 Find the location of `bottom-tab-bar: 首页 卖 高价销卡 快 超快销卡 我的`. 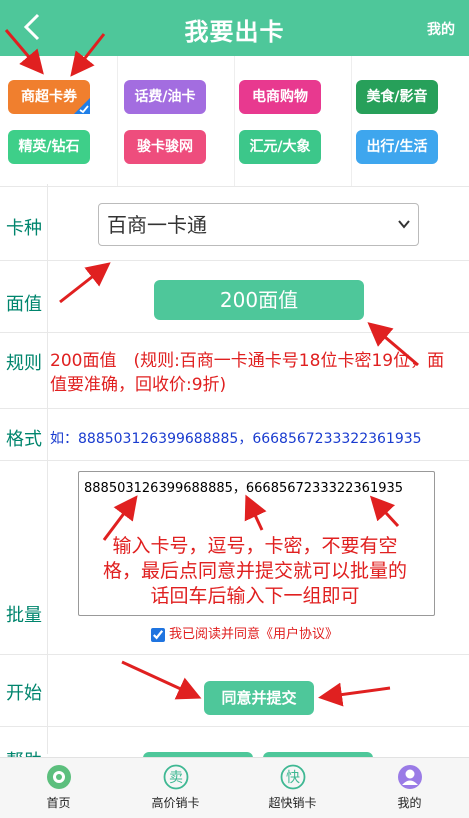

bottom-tab-bar: 首页 卖 高价销卡 快 超快销卡 我的 is located at coordinates (234, 787).